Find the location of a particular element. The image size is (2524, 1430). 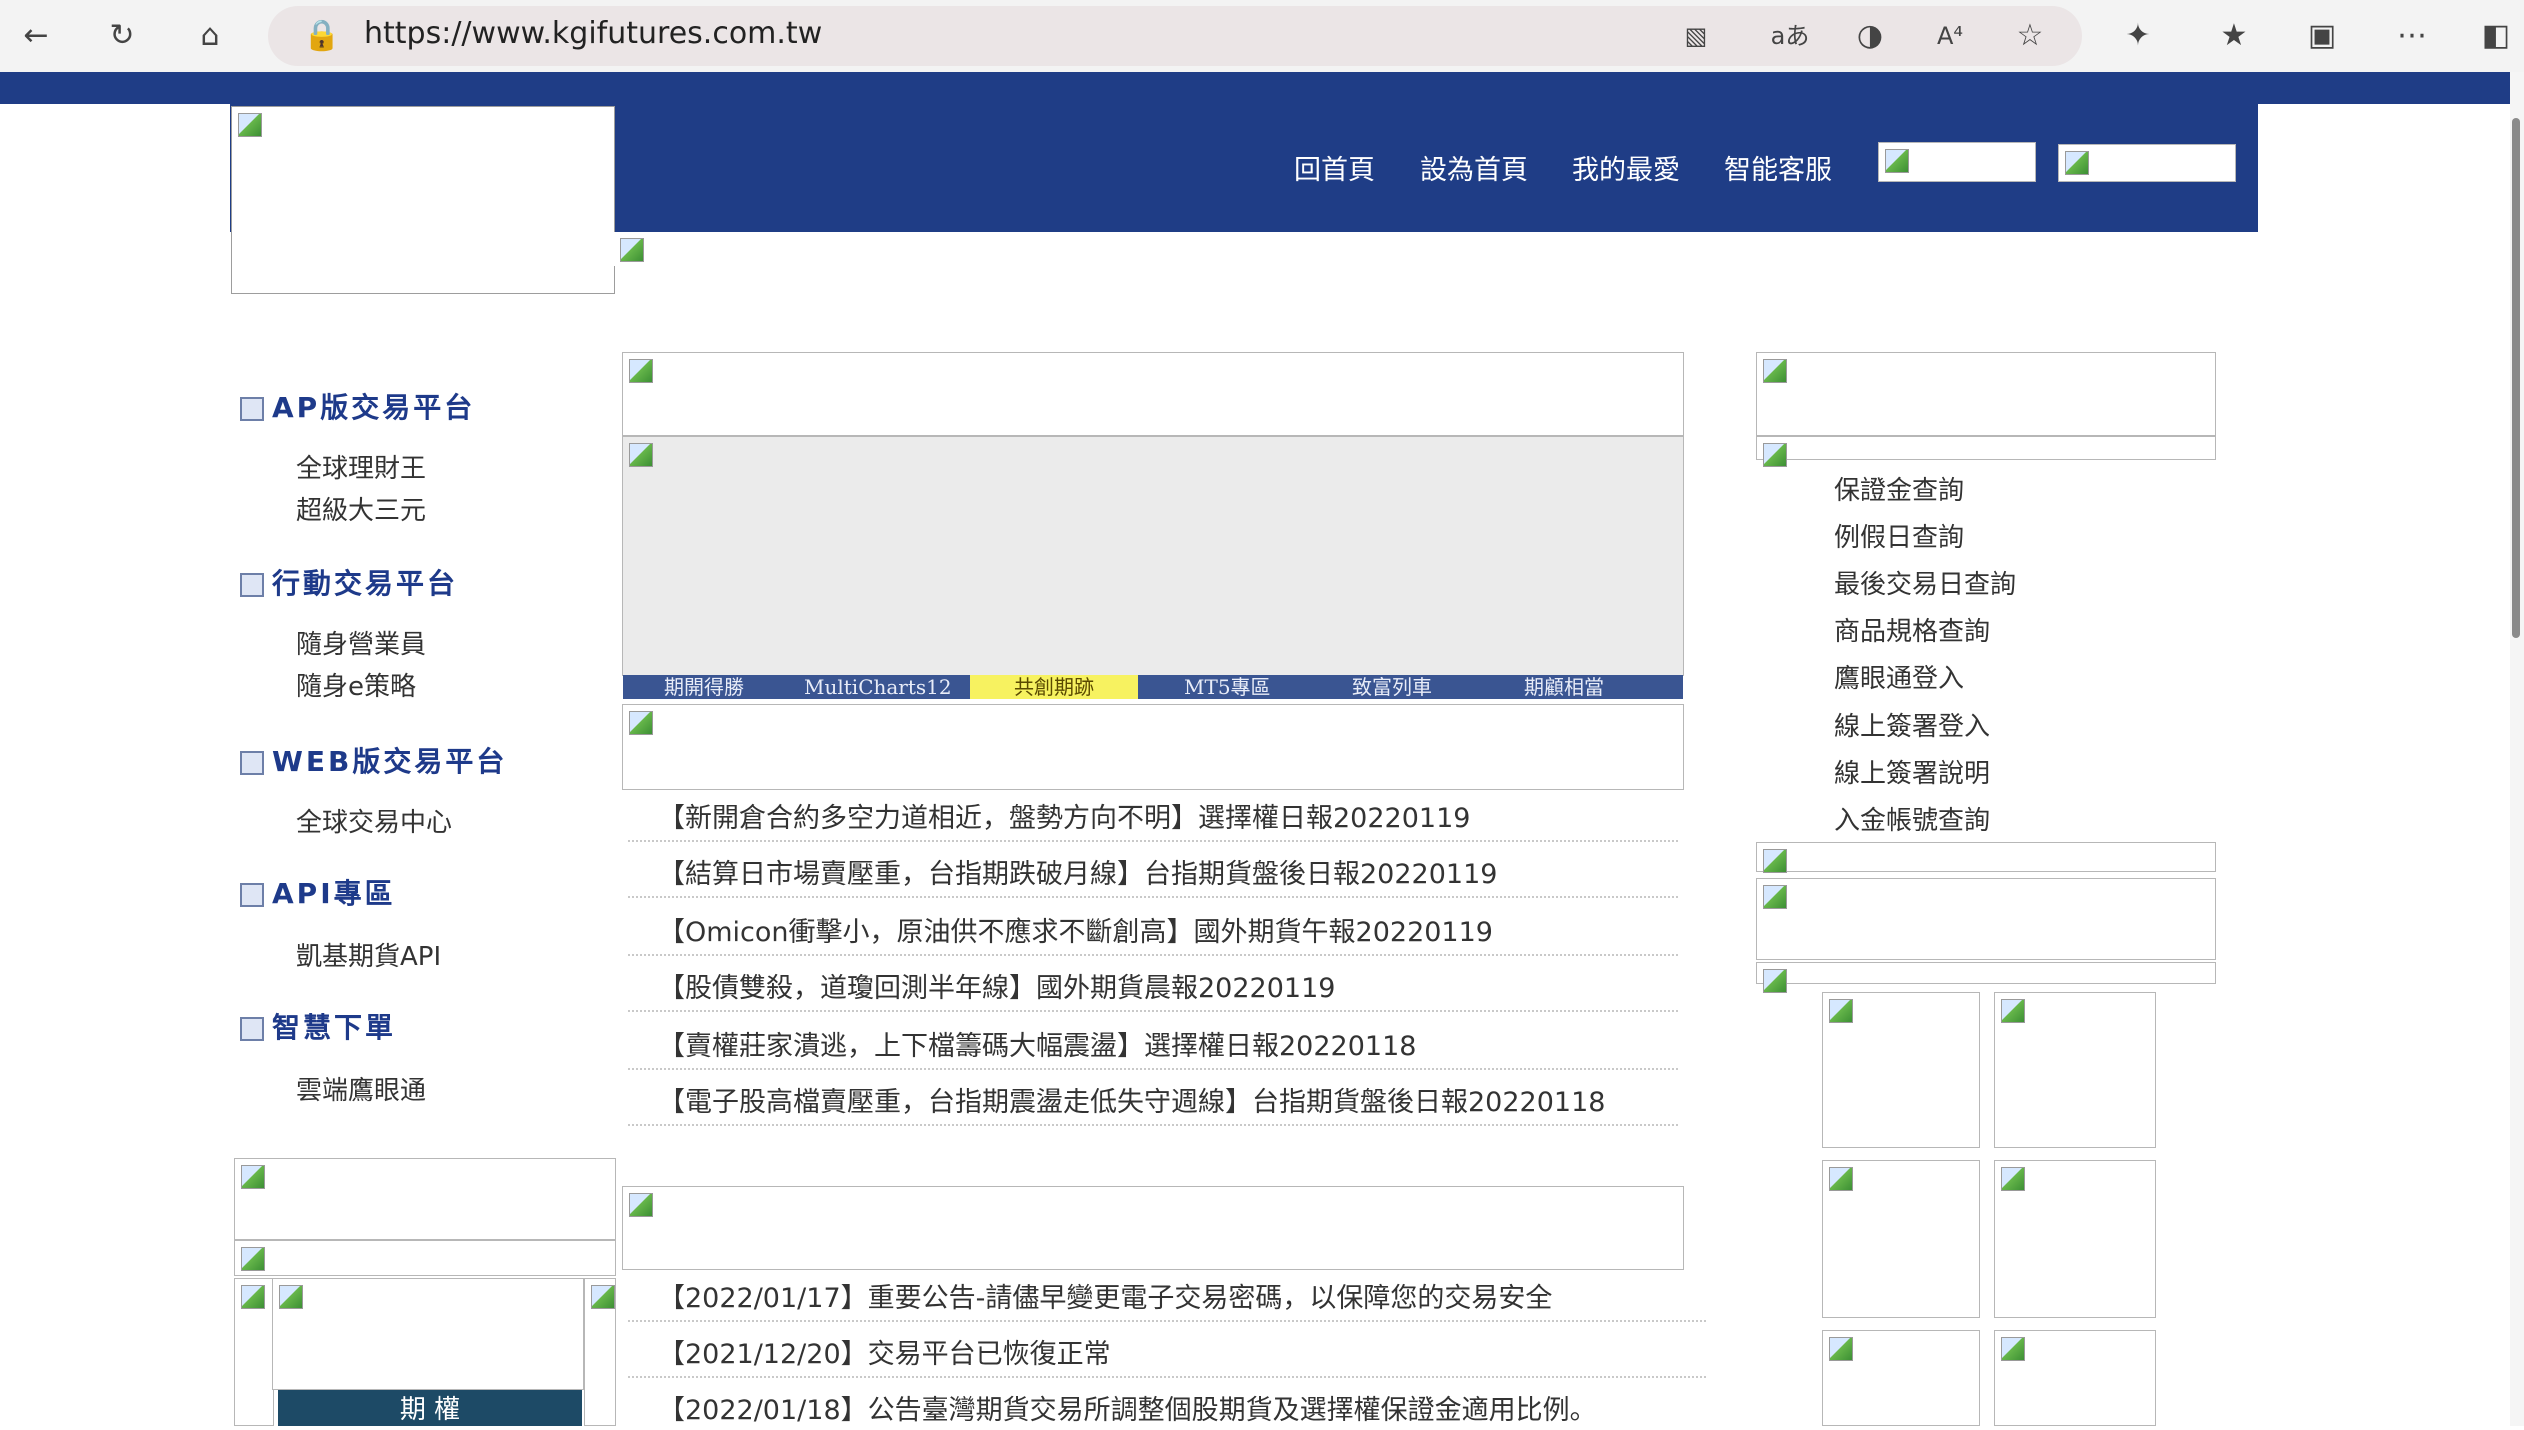

nav-favorites-link: 我的最愛 is located at coordinates (1626, 167).